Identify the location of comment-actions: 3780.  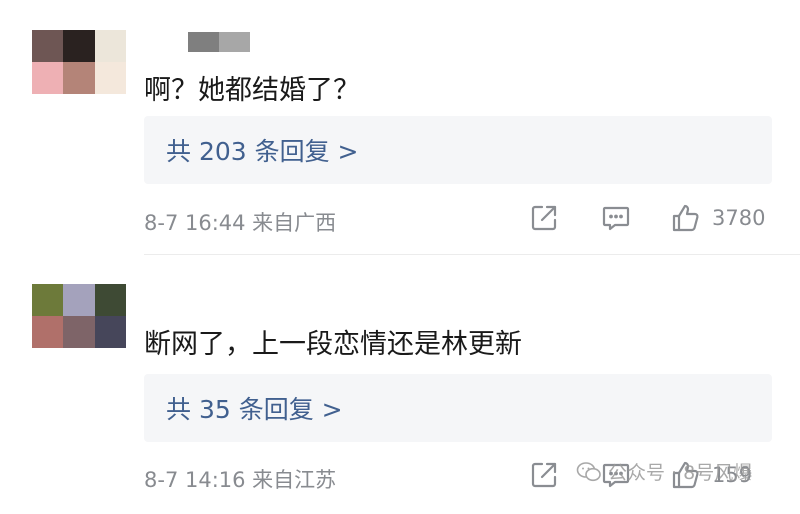
(646, 218).